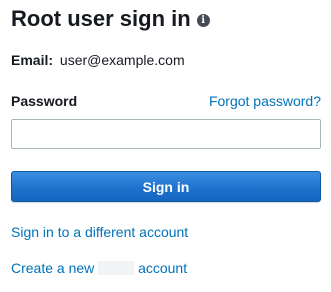 The image size is (331, 292). Describe the element at coordinates (166, 186) in the screenshot. I see `sign-in-button: Sign in` at that location.